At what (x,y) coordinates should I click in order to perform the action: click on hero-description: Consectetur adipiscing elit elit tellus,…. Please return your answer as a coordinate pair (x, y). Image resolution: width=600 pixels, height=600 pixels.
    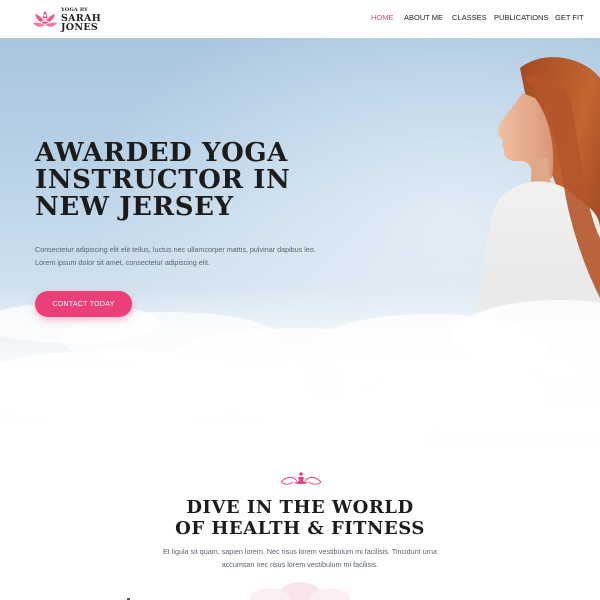
    Looking at the image, I should click on (175, 256).